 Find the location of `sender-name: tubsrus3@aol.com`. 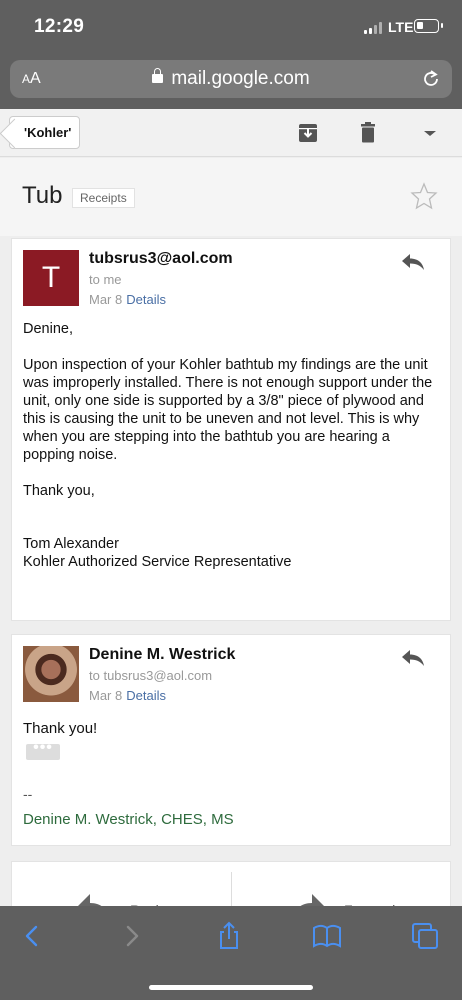

sender-name: tubsrus3@aol.com is located at coordinates (161, 258).